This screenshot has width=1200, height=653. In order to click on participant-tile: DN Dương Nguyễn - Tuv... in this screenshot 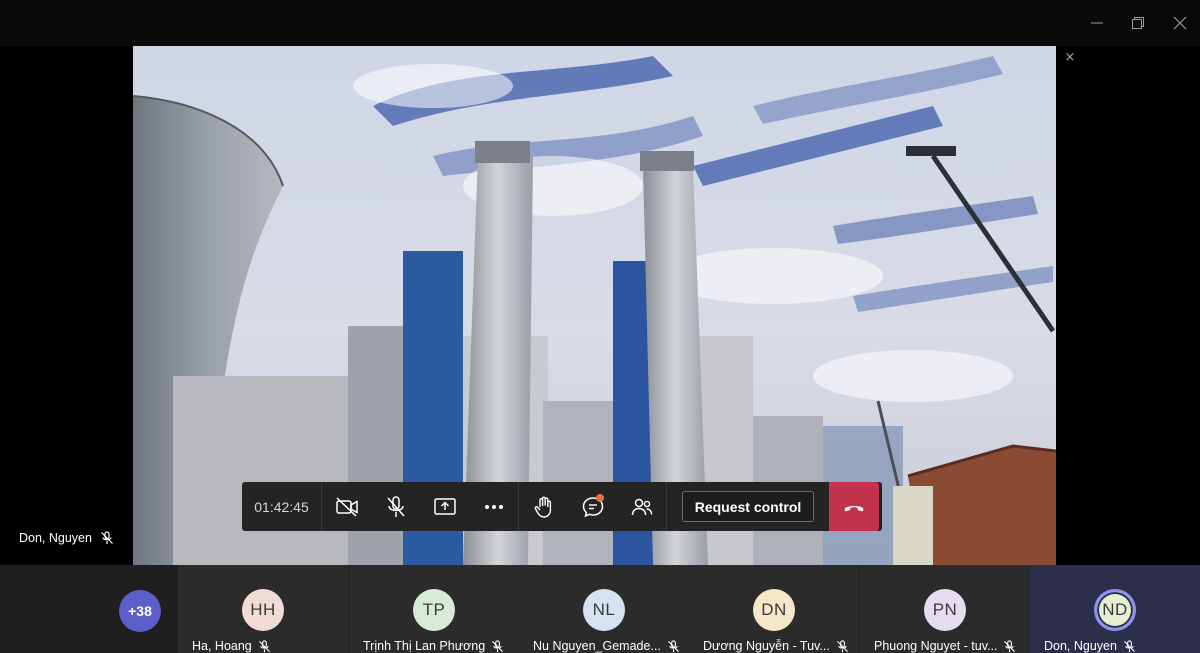, I will do `click(774, 609)`.